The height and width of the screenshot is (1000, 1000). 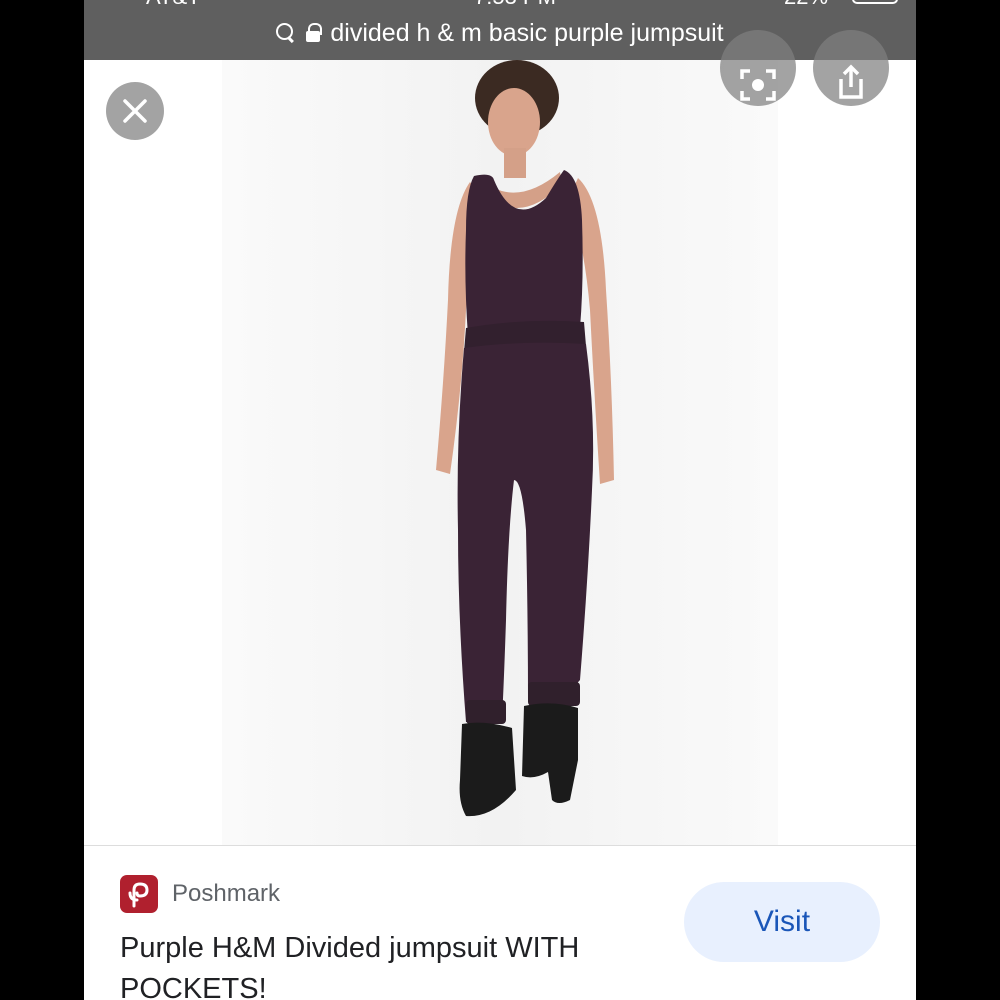 I want to click on search-icon, so click(x=286, y=33).